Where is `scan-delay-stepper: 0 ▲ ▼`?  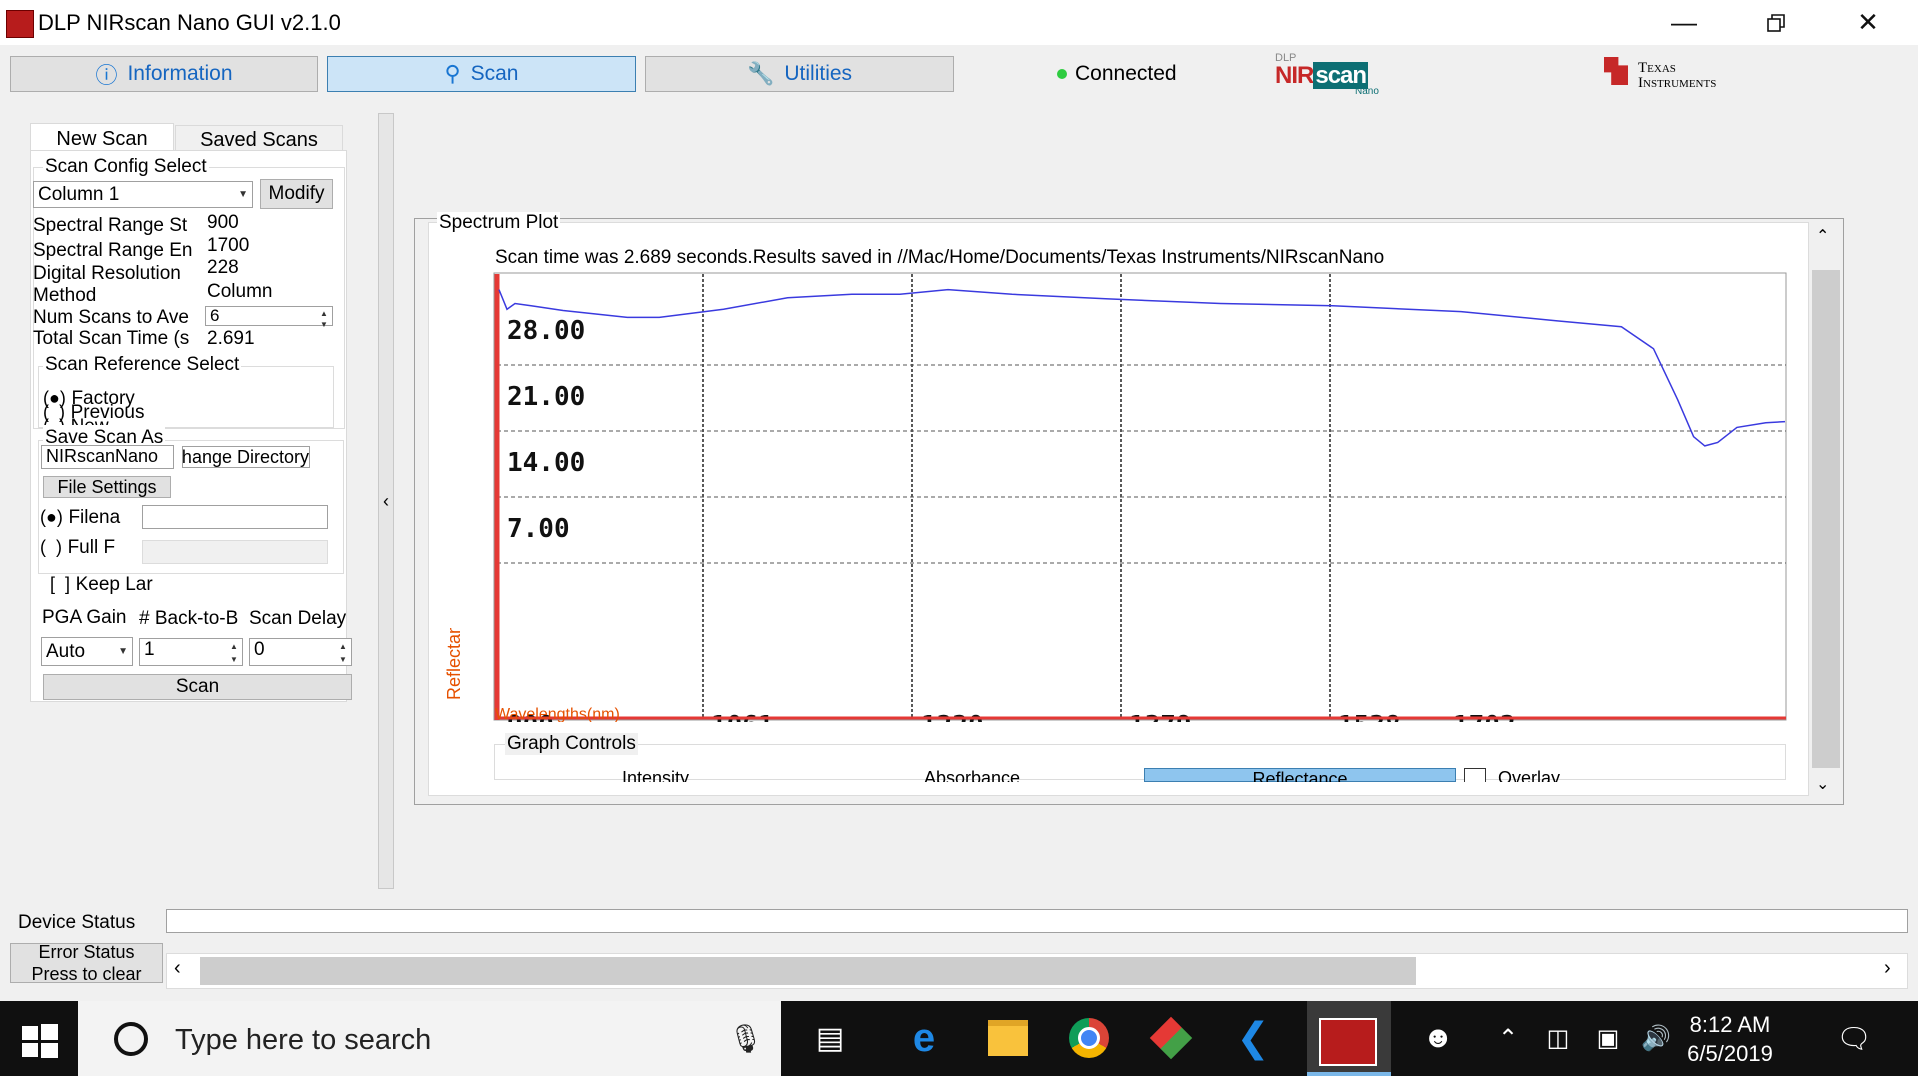 scan-delay-stepper: 0 ▲ ▼ is located at coordinates (300, 652).